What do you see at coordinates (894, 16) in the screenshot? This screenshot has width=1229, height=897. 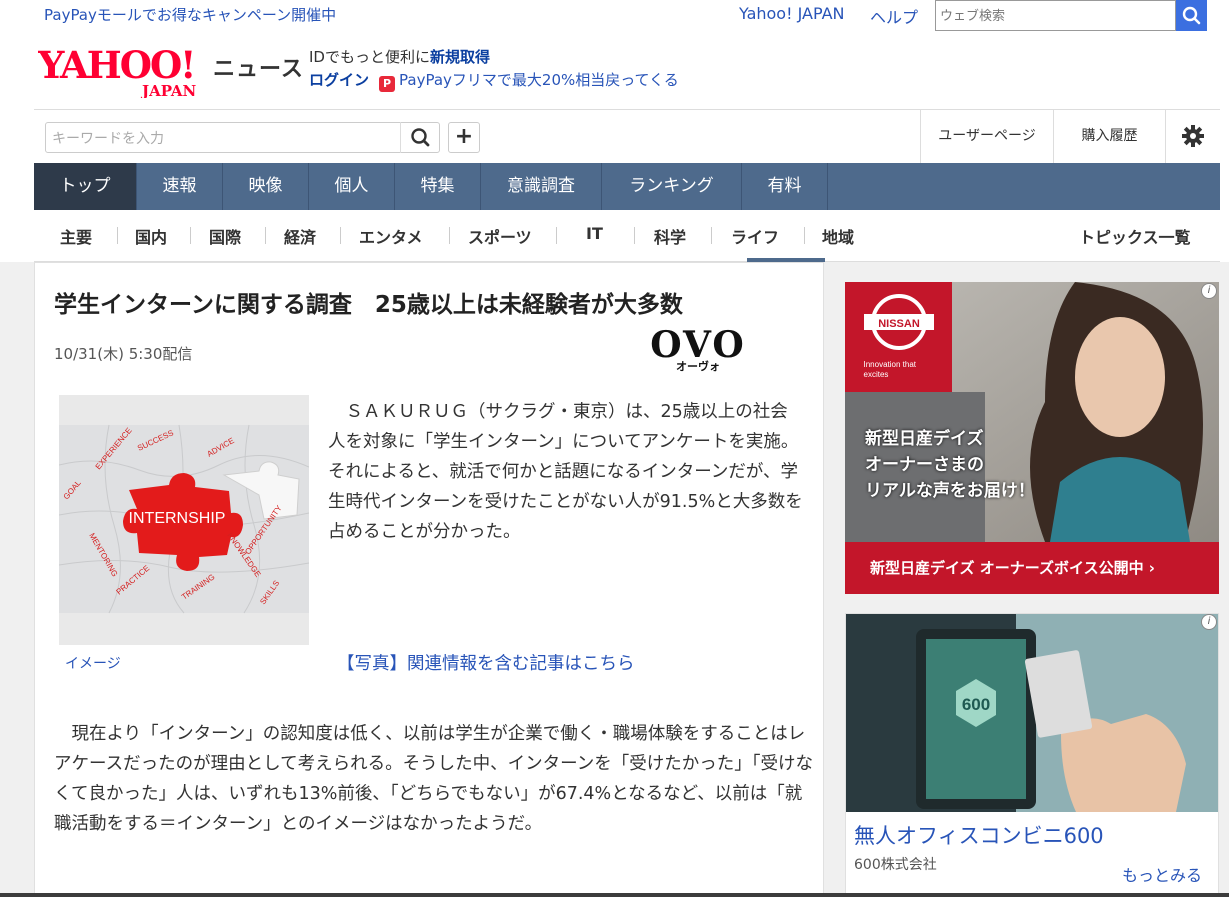 I see `help-link: ヘルプ` at bounding box center [894, 16].